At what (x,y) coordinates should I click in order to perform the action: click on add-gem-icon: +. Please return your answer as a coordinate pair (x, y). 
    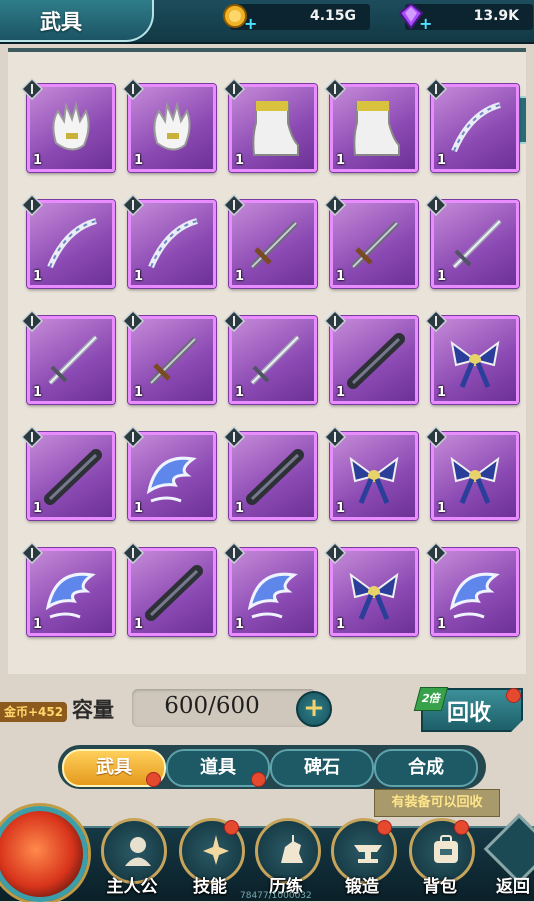
    Looking at the image, I should click on (426, 24).